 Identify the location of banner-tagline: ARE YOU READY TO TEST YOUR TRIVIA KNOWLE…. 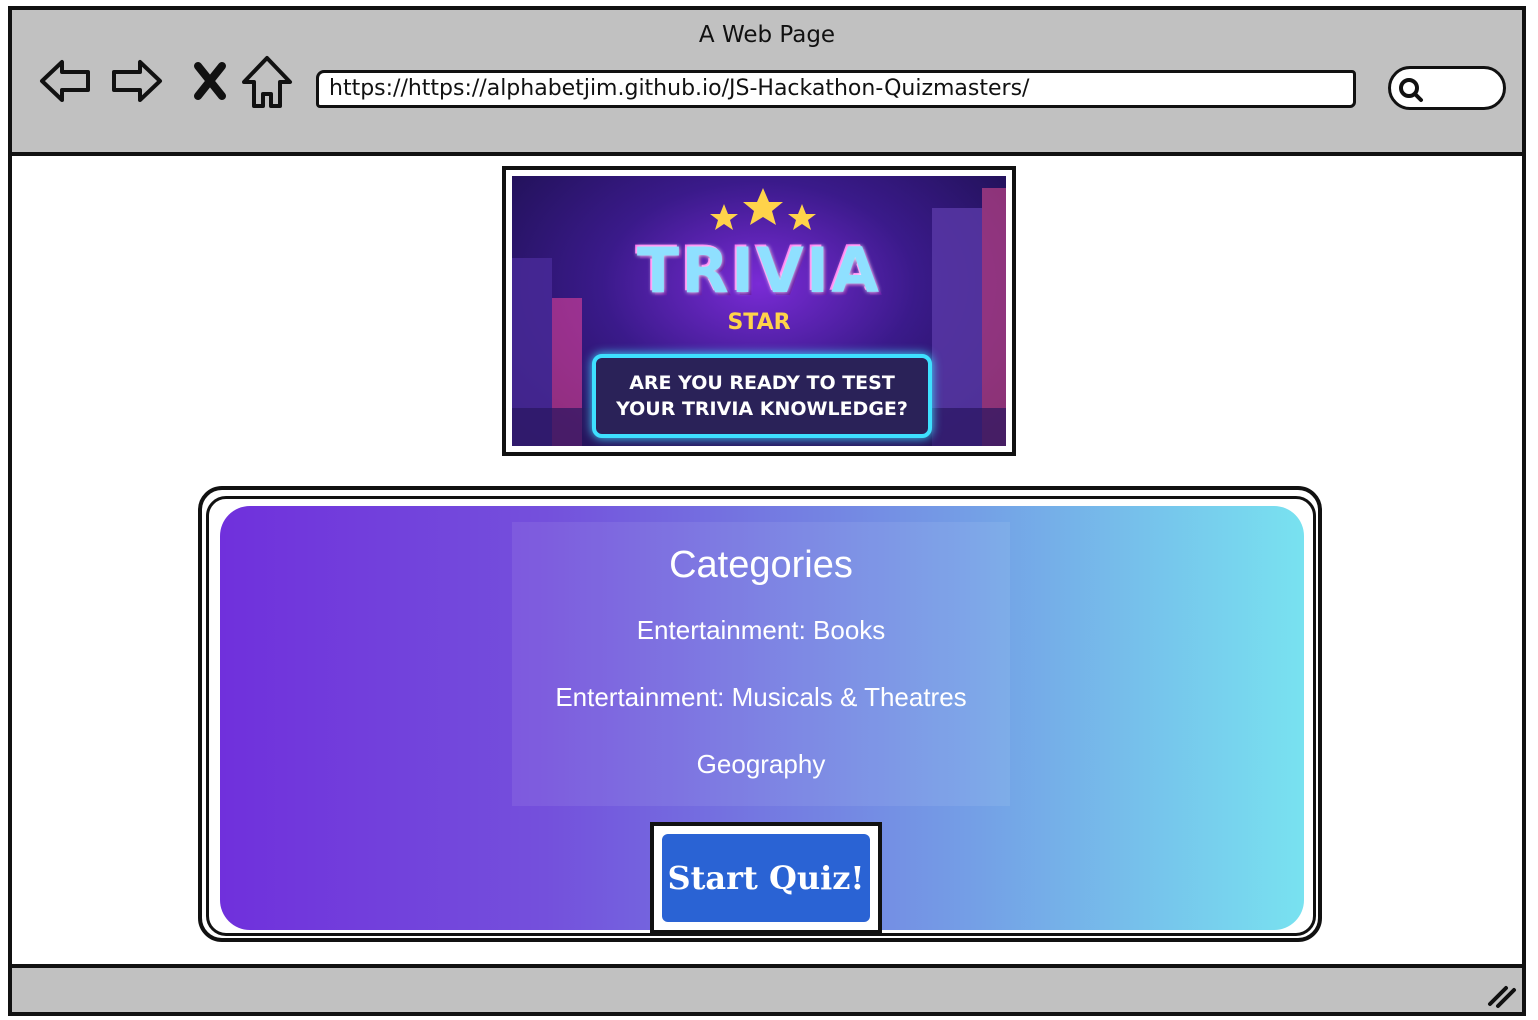
(762, 396).